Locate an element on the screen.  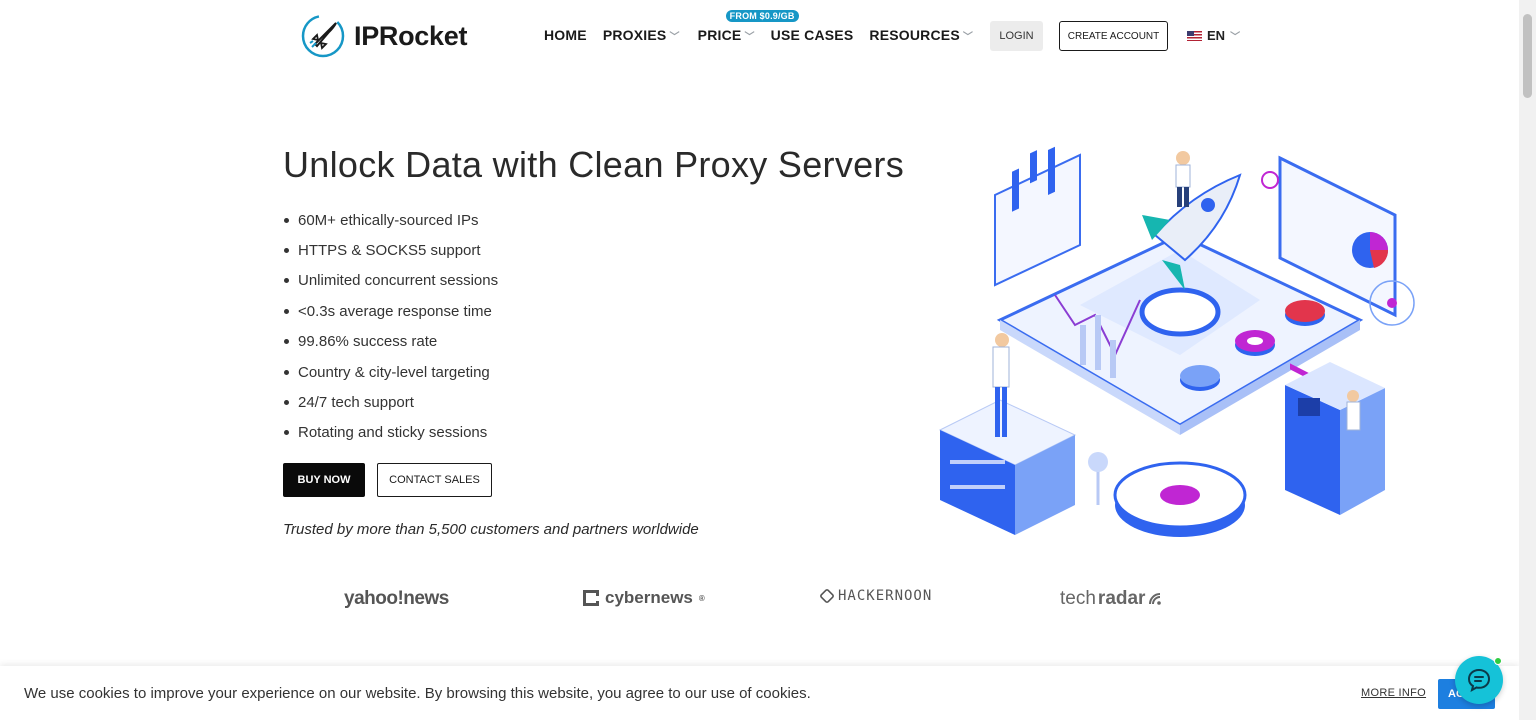
nav-use-cases-label: USE CASES is located at coordinates (812, 35).